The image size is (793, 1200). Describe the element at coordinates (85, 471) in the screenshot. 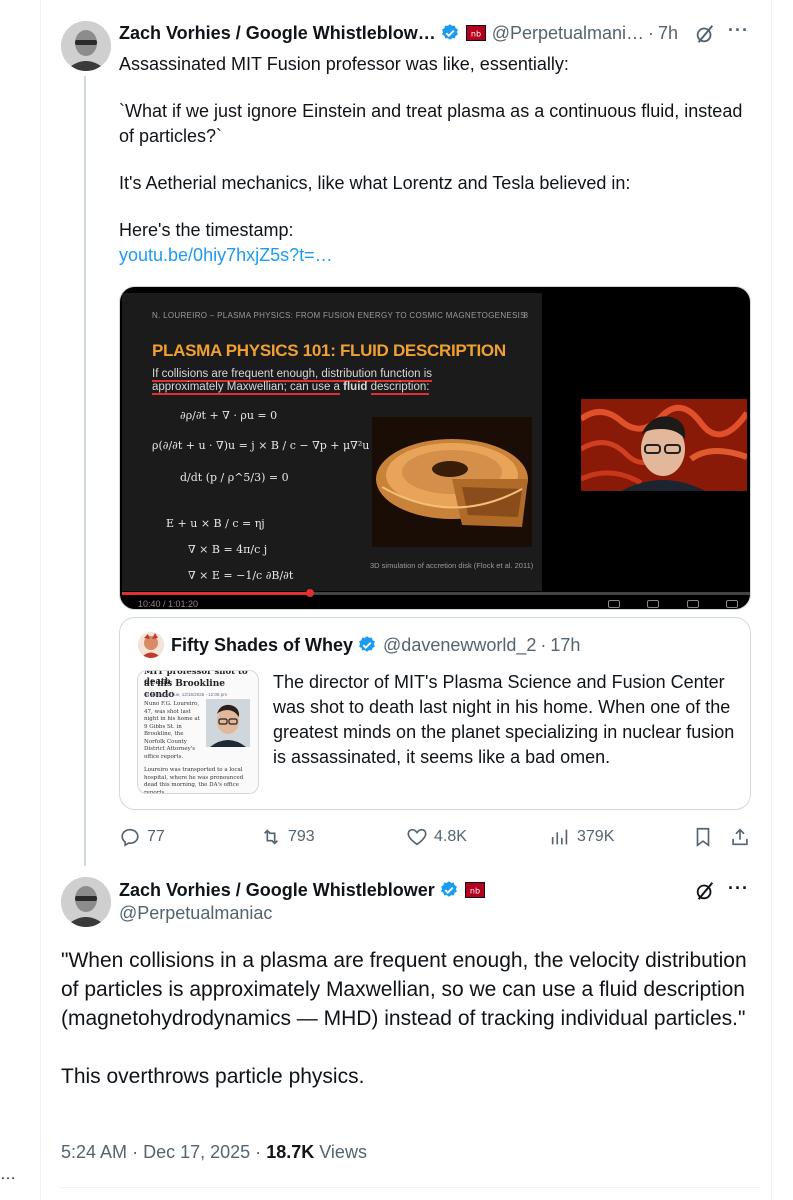

I see `thread-connector-line` at that location.